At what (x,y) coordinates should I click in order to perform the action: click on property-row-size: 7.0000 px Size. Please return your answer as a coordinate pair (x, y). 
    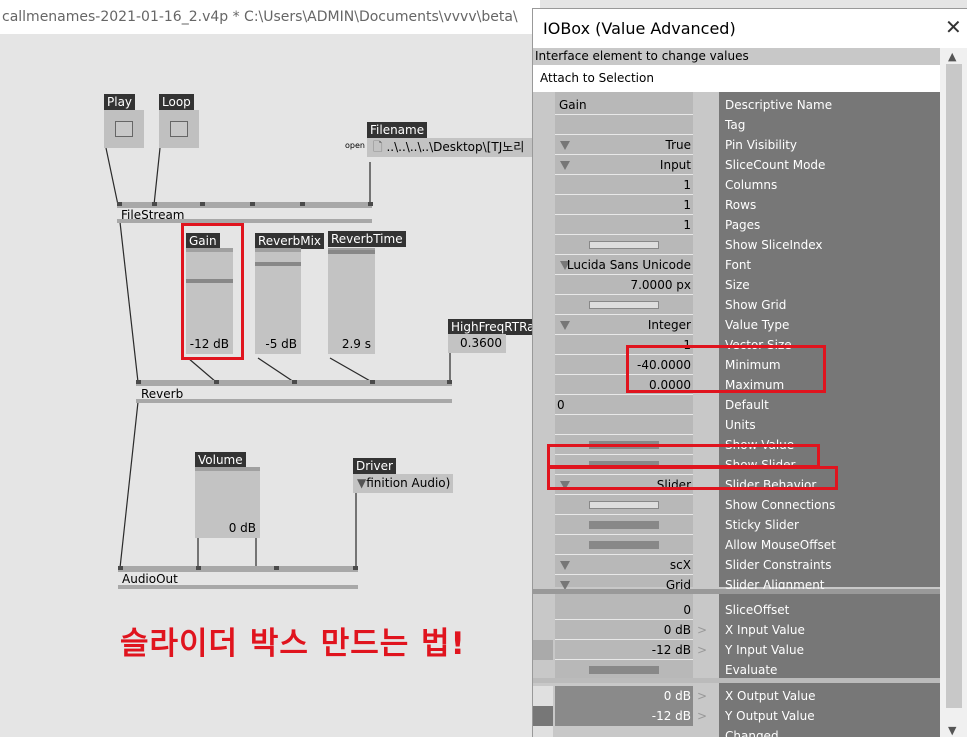
    Looking at the image, I should click on (736, 285).